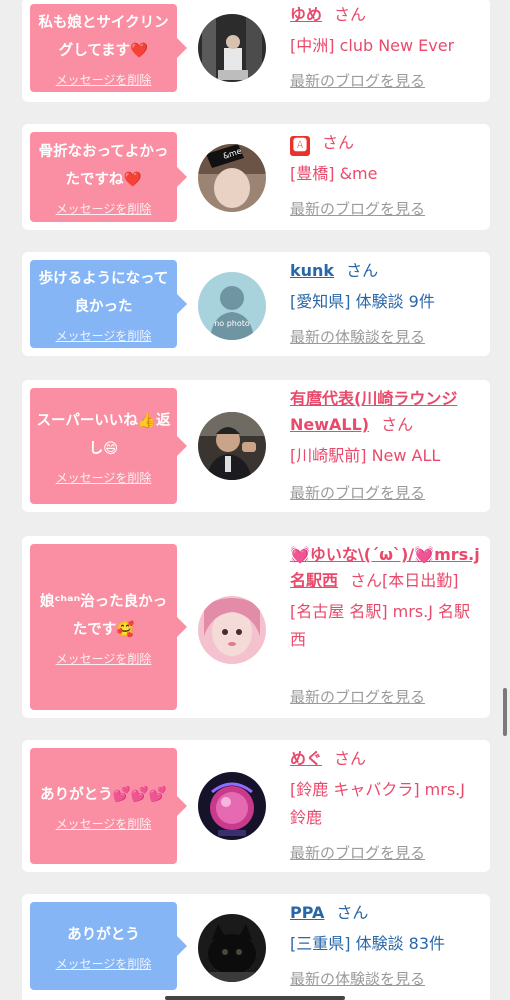  I want to click on user-name-link: kunk, so click(312, 270).